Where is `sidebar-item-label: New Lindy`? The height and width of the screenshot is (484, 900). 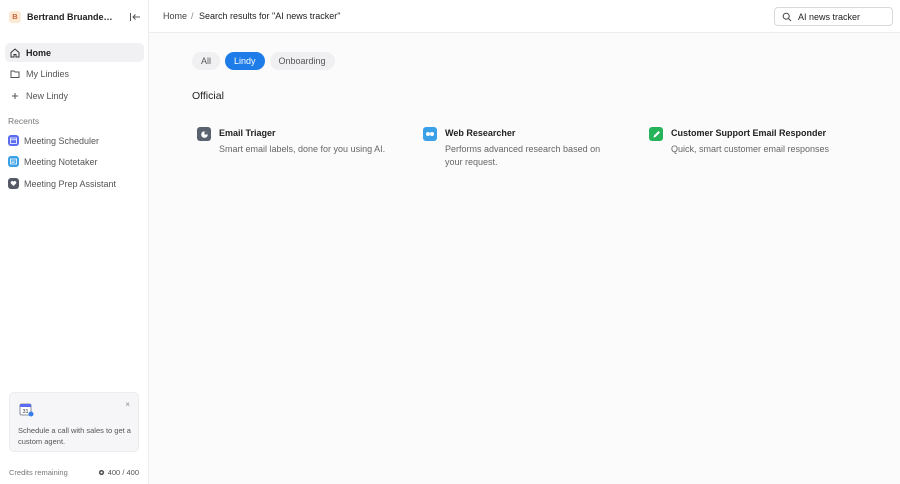 sidebar-item-label: New Lindy is located at coordinates (47, 95).